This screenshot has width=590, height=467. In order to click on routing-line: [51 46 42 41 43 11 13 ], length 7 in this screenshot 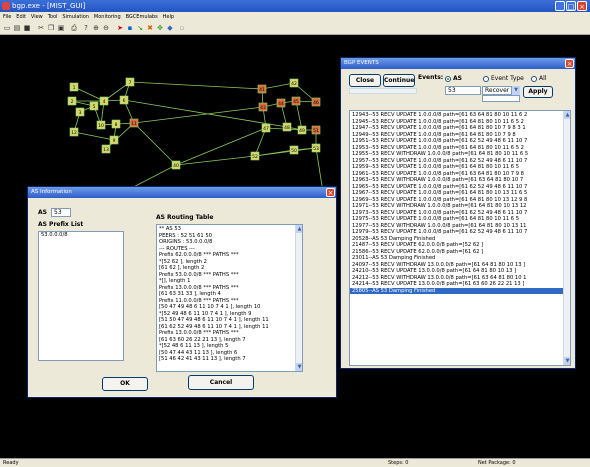, I will do `click(226, 359)`.